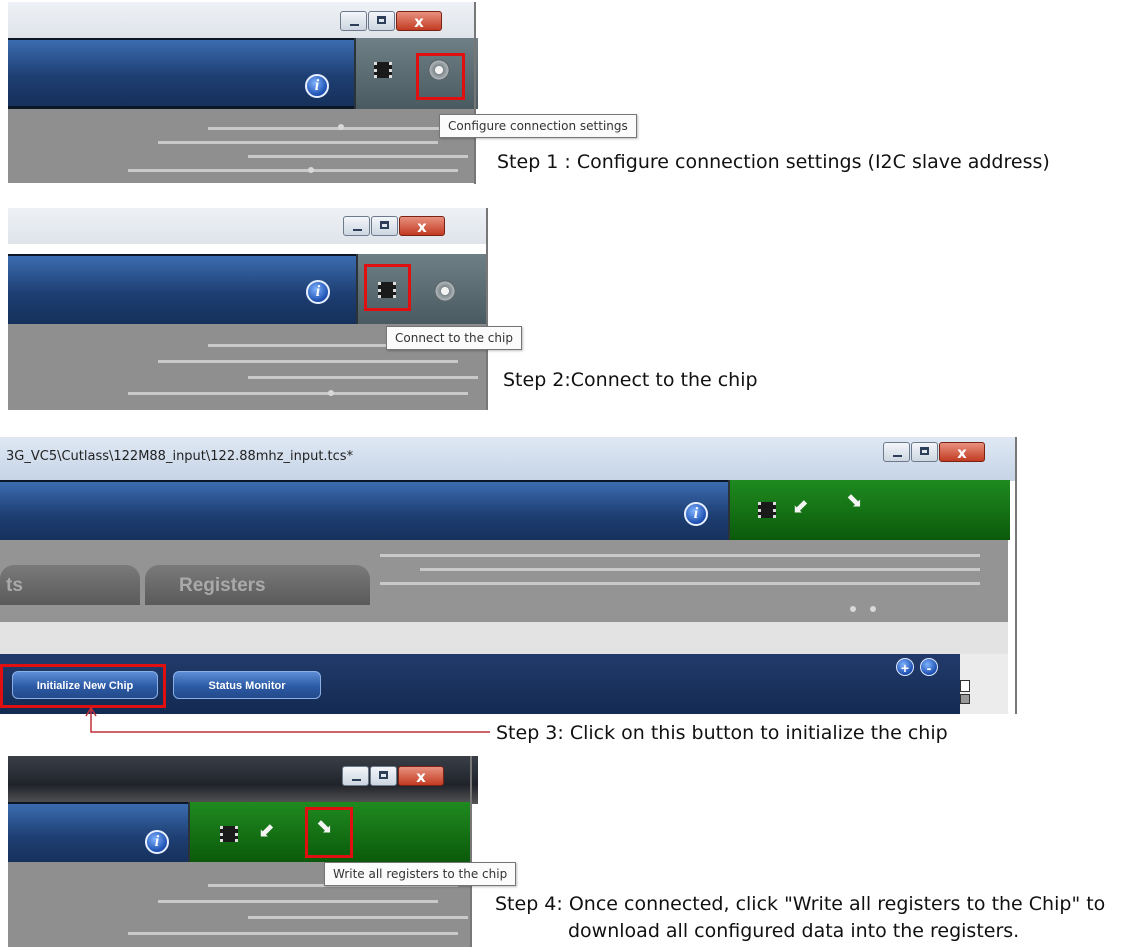 Image resolution: width=1146 pixels, height=947 pixels. Describe the element at coordinates (420, 874) in the screenshot. I see `tooltip: Write all registers to the chip` at that location.